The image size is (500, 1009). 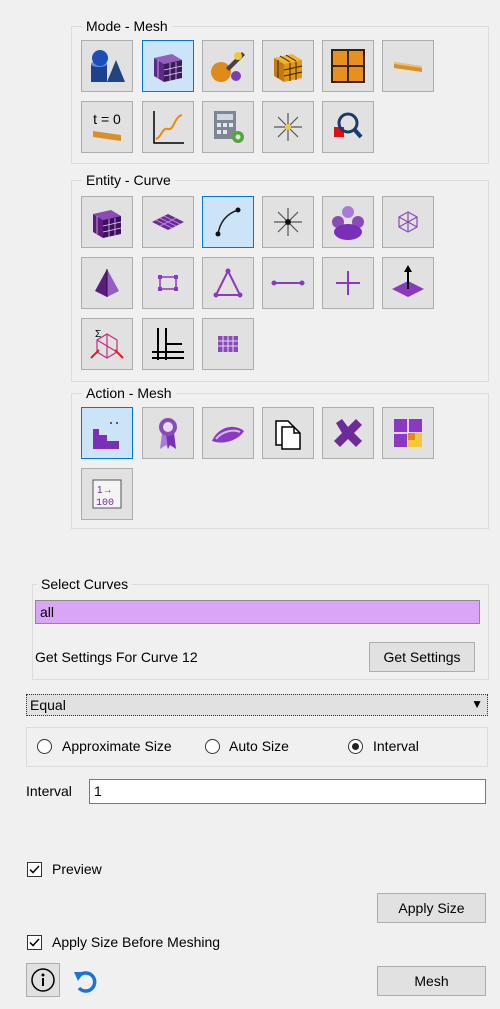 What do you see at coordinates (168, 433) in the screenshot?
I see `ribbon-icon` at bounding box center [168, 433].